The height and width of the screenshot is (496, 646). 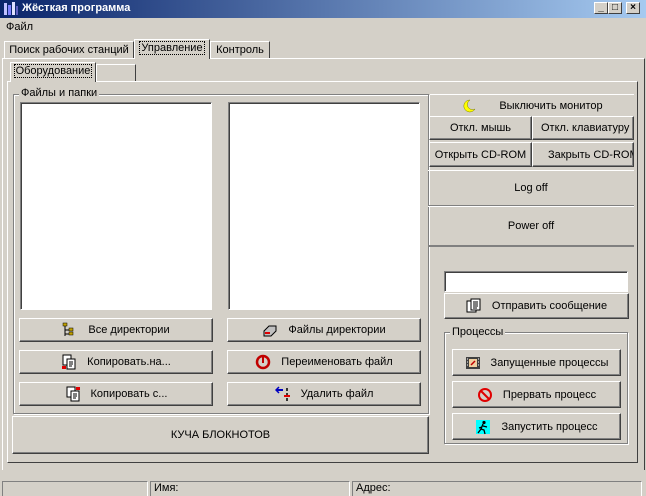 I want to click on file-list, so click(x=324, y=206).